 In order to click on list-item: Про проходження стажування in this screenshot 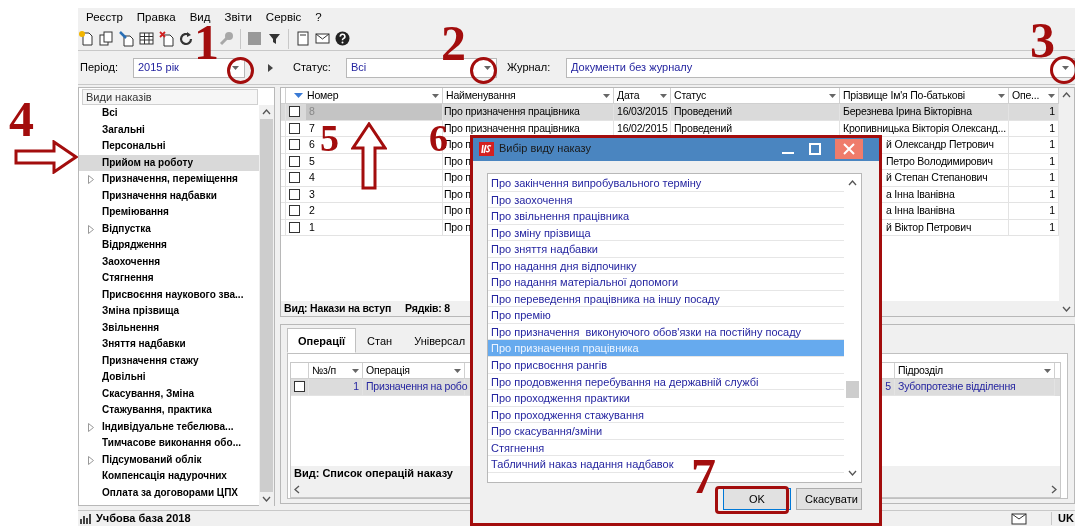, I will do `click(666, 415)`.